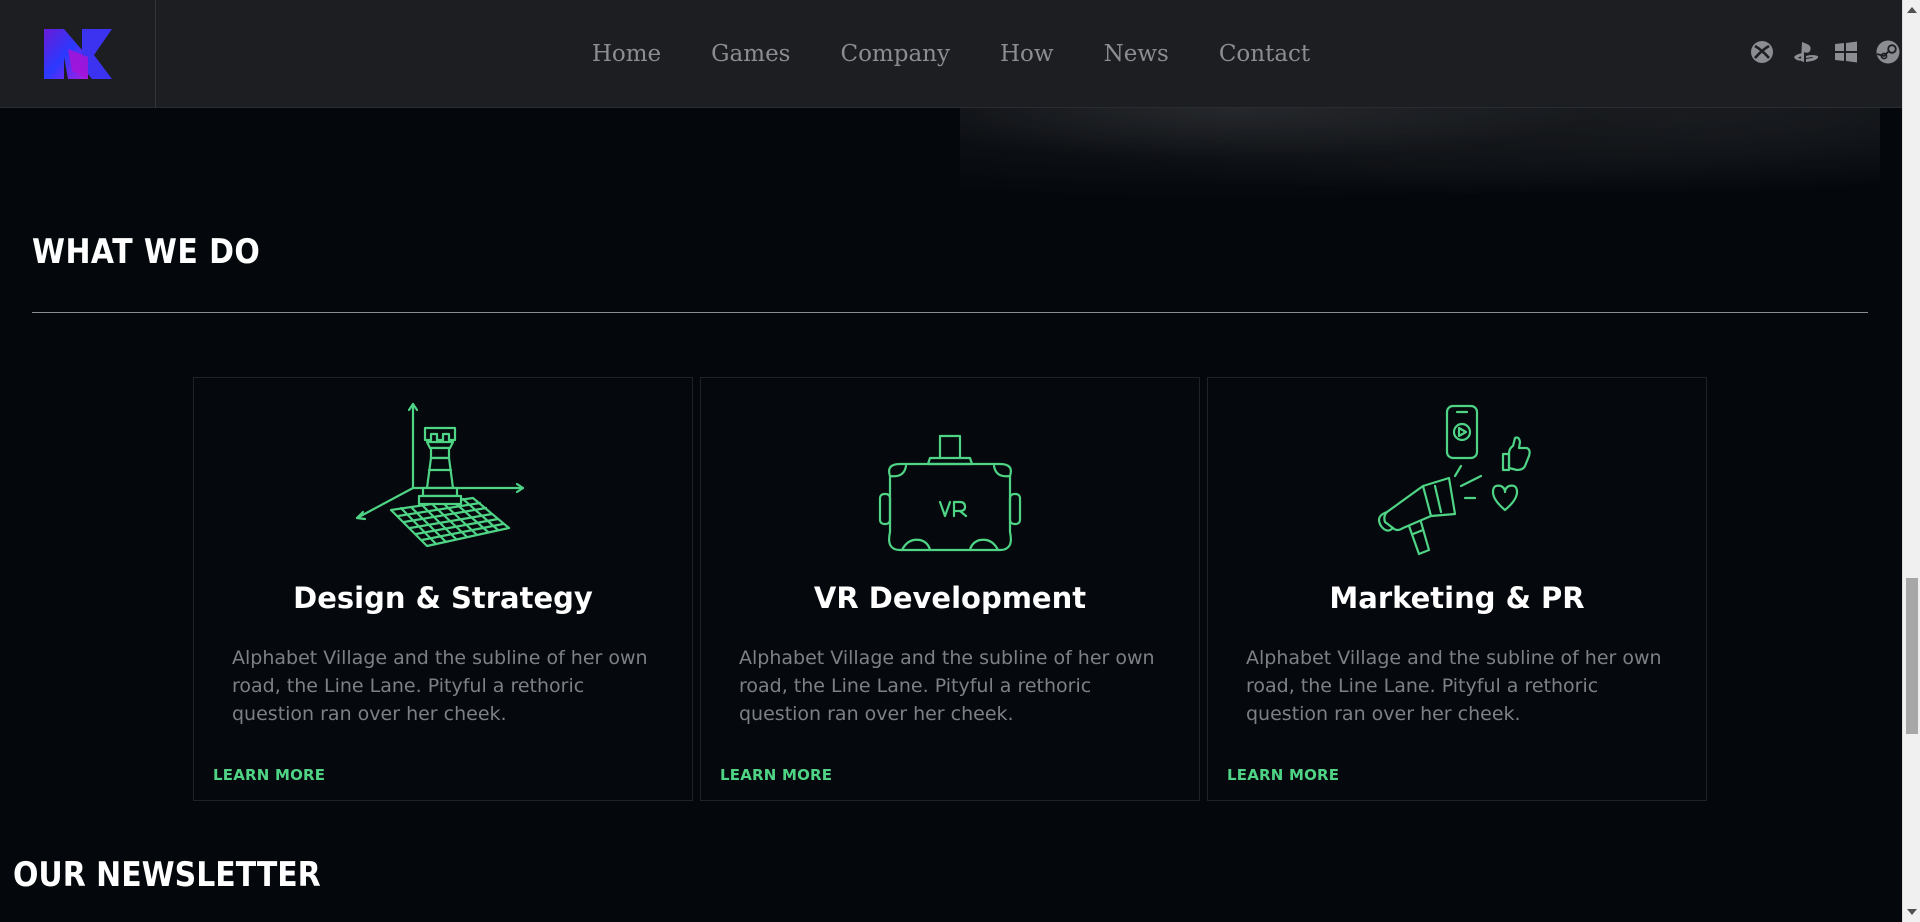 The width and height of the screenshot is (1920, 922). What do you see at coordinates (895, 54) in the screenshot?
I see `nav-company: Company` at bounding box center [895, 54].